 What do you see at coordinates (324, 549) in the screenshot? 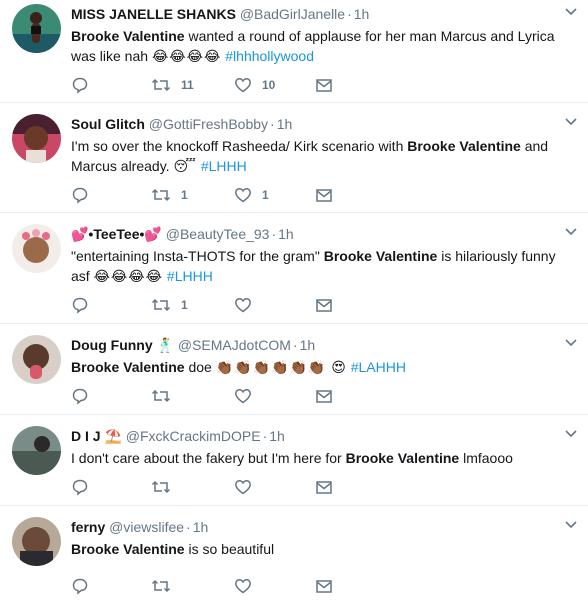
I see `tweet-text: Brooke Valentine is so beautiful` at bounding box center [324, 549].